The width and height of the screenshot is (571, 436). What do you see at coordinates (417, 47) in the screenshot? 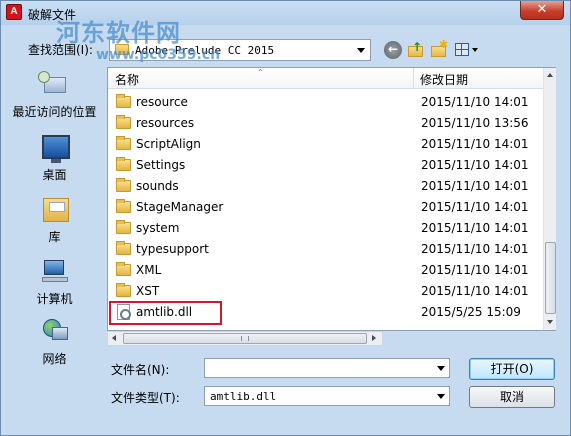
I see `up-arrow-icon: ↑` at bounding box center [417, 47].